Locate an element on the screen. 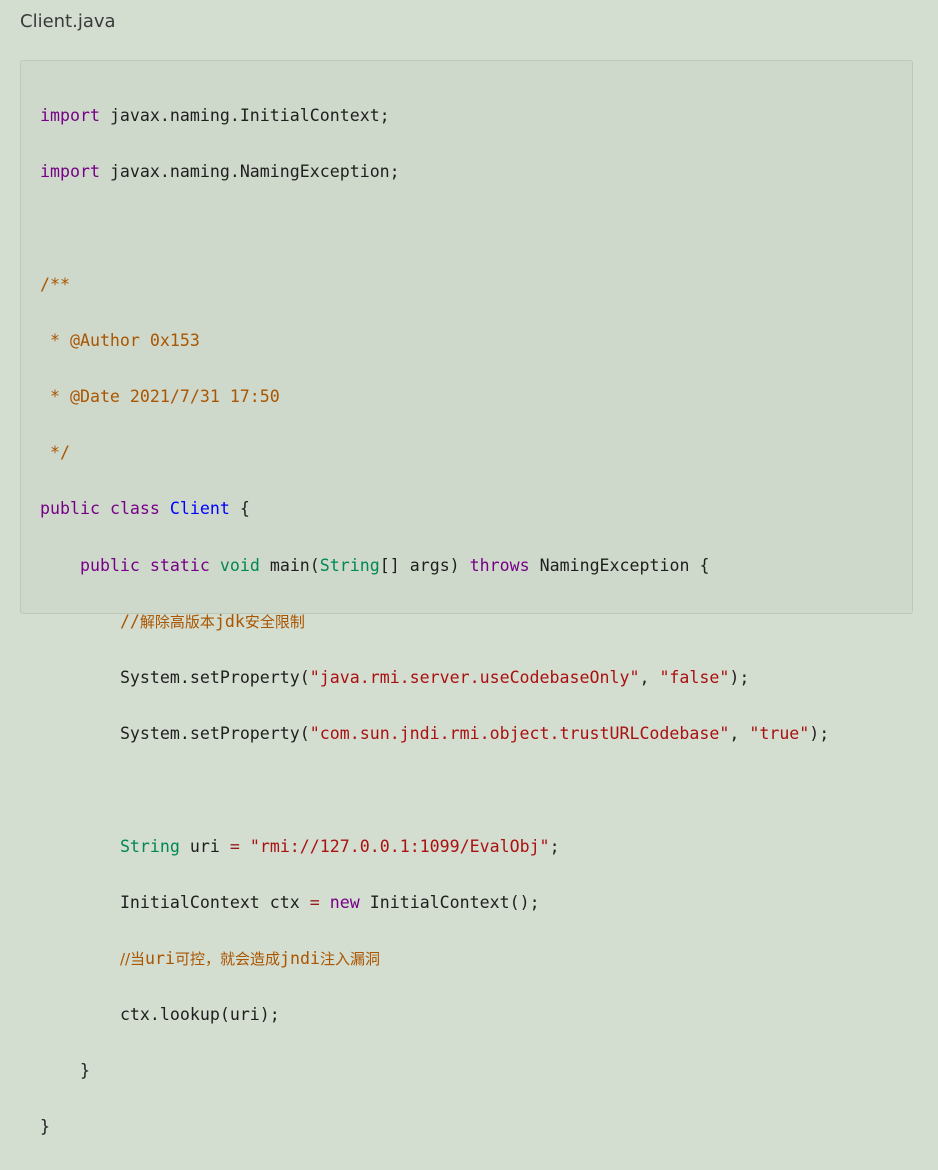 The height and width of the screenshot is (1170, 938). import-path: javax.naming.NamingException; is located at coordinates (249, 172).